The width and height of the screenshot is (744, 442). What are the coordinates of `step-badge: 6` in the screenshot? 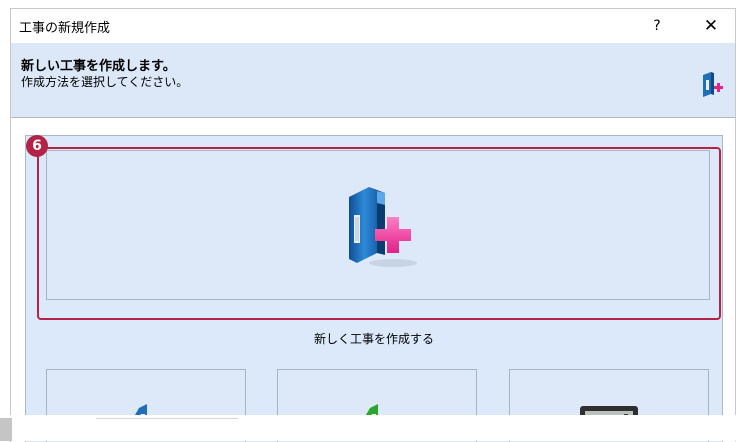 It's located at (37, 146).